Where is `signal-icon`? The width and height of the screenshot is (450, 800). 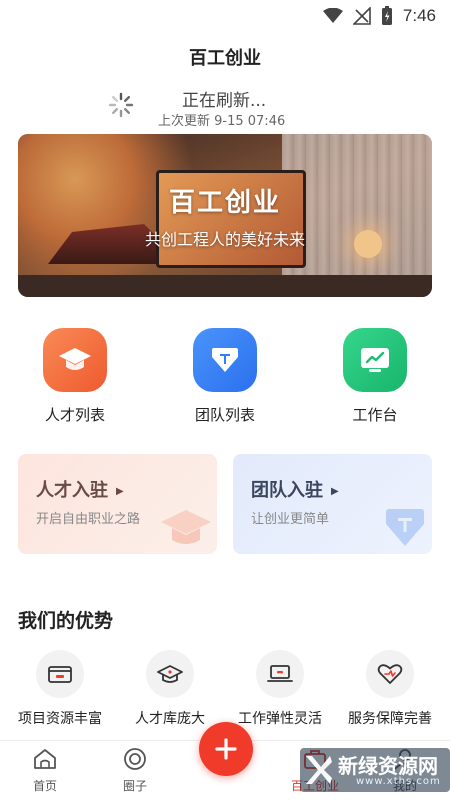
signal-icon is located at coordinates (361, 16).